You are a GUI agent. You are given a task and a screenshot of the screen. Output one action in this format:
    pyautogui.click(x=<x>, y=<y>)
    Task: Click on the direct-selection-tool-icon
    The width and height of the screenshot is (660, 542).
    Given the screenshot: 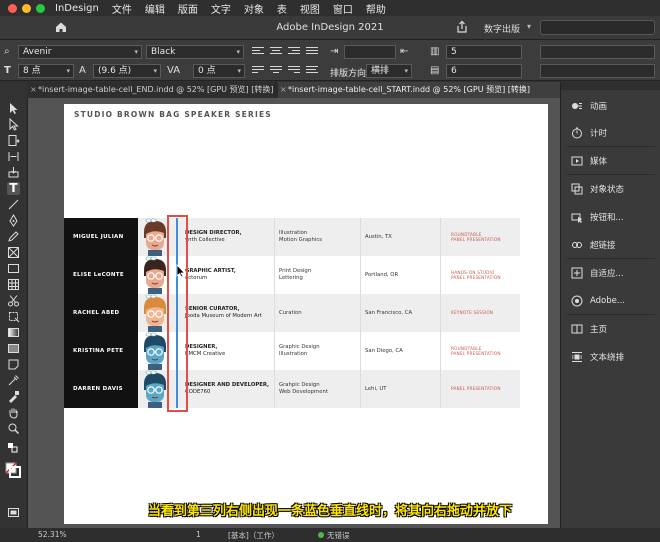 What is the action you would take?
    pyautogui.click(x=13, y=124)
    